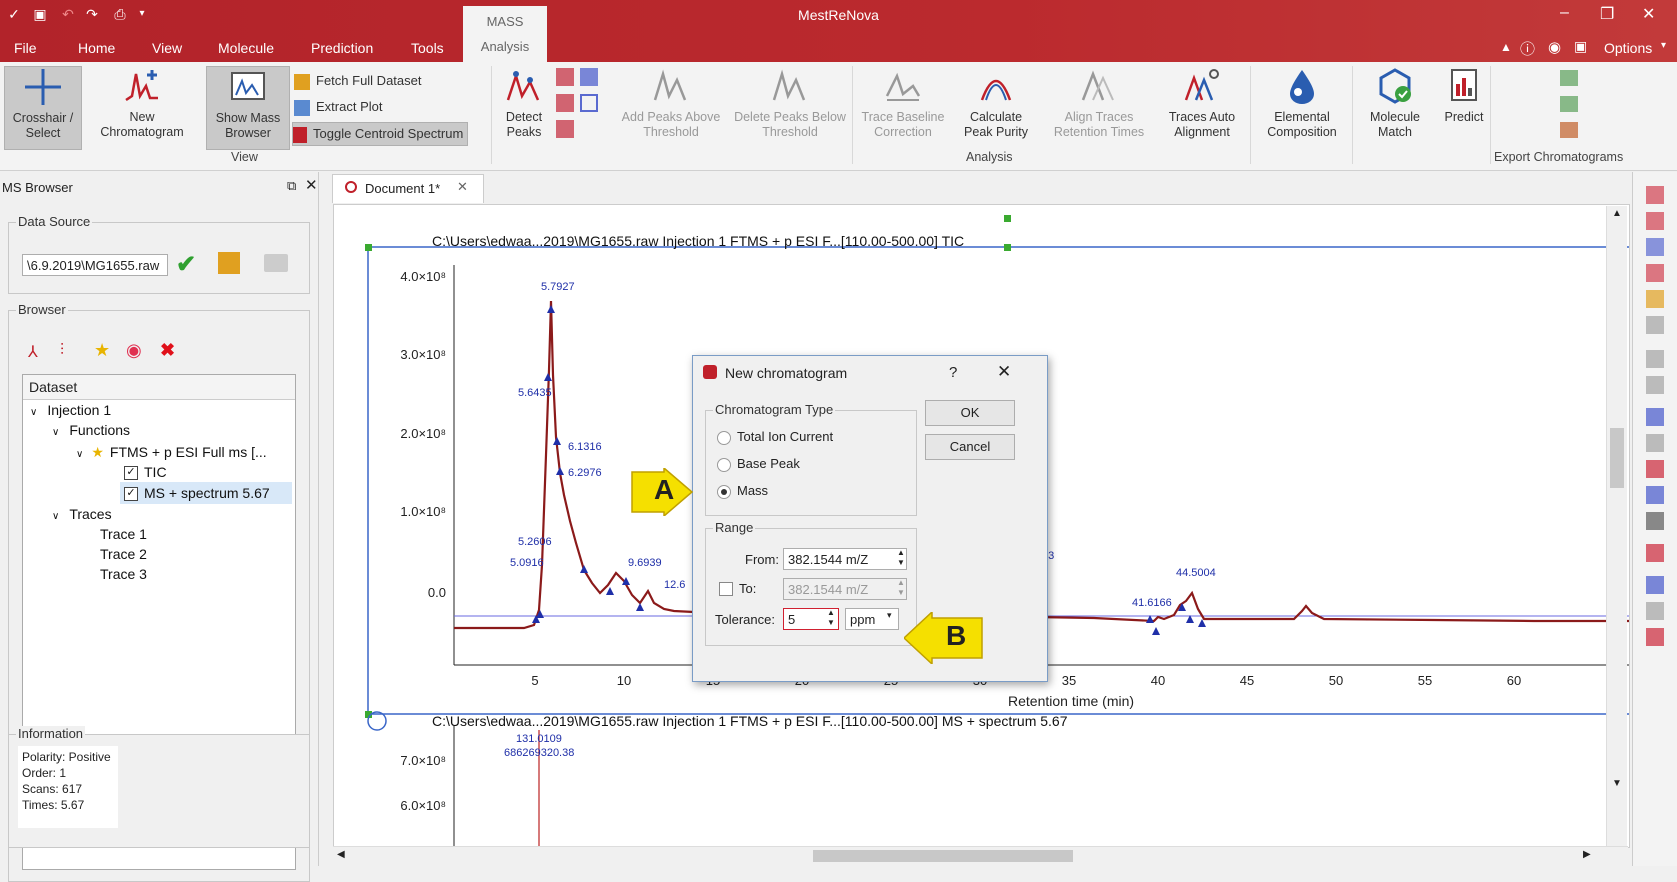  What do you see at coordinates (752, 490) in the screenshot?
I see `mass-label: Mass` at bounding box center [752, 490].